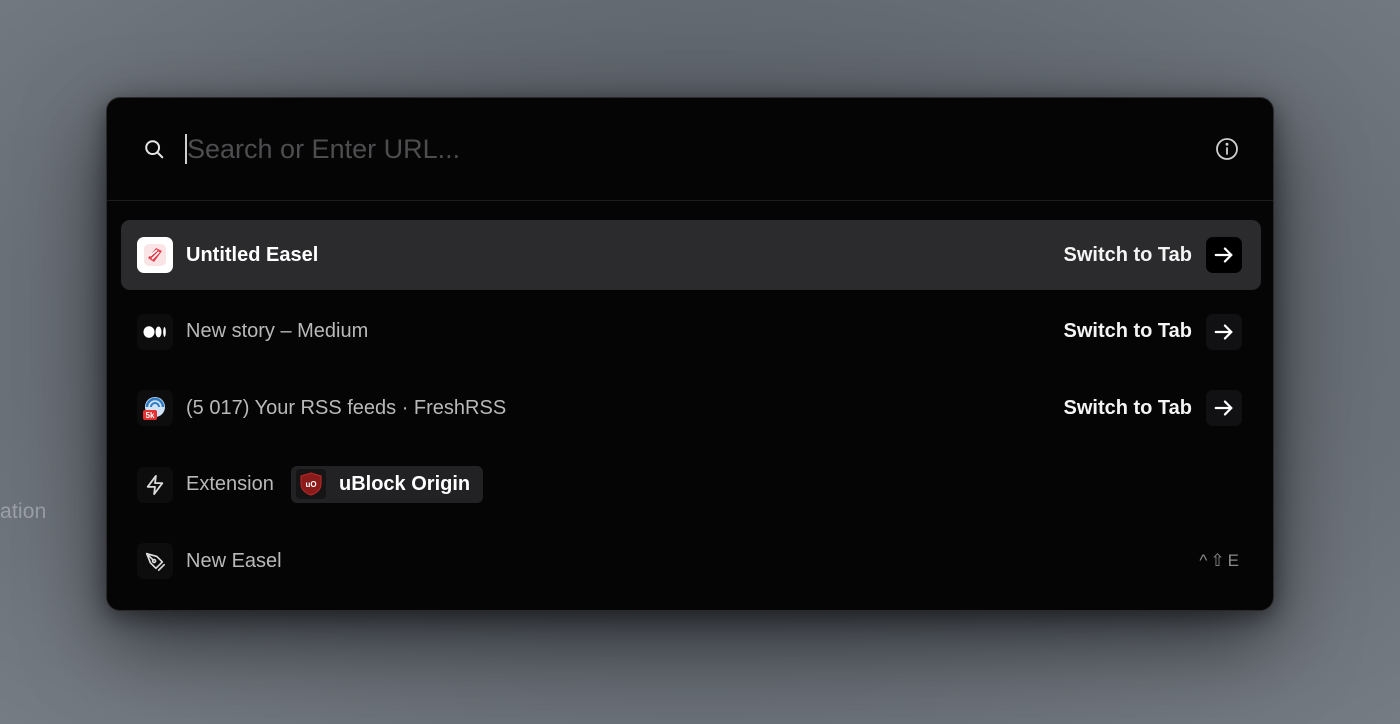 This screenshot has height=724, width=1400. Describe the element at coordinates (691, 255) in the screenshot. I see `result-row-untitled-easel: Untitled Easel Switch to Tab` at that location.